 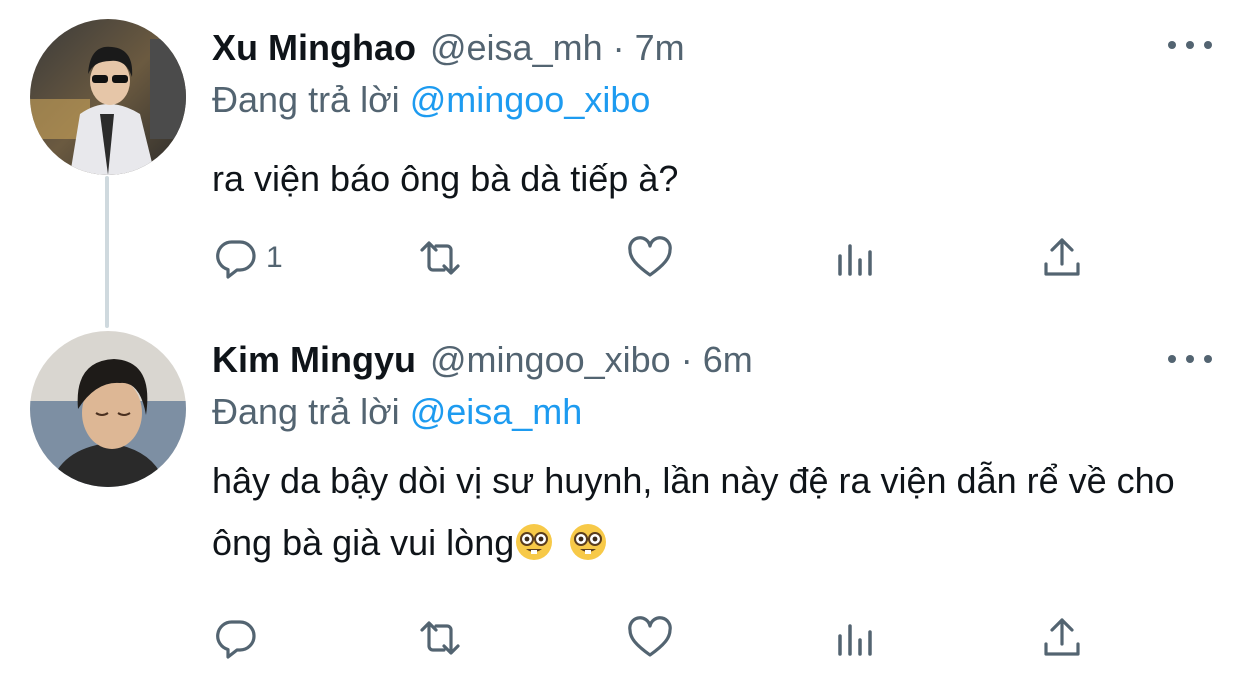 What do you see at coordinates (516, 48) in the screenshot?
I see `user-handle: @eisa_mh` at bounding box center [516, 48].